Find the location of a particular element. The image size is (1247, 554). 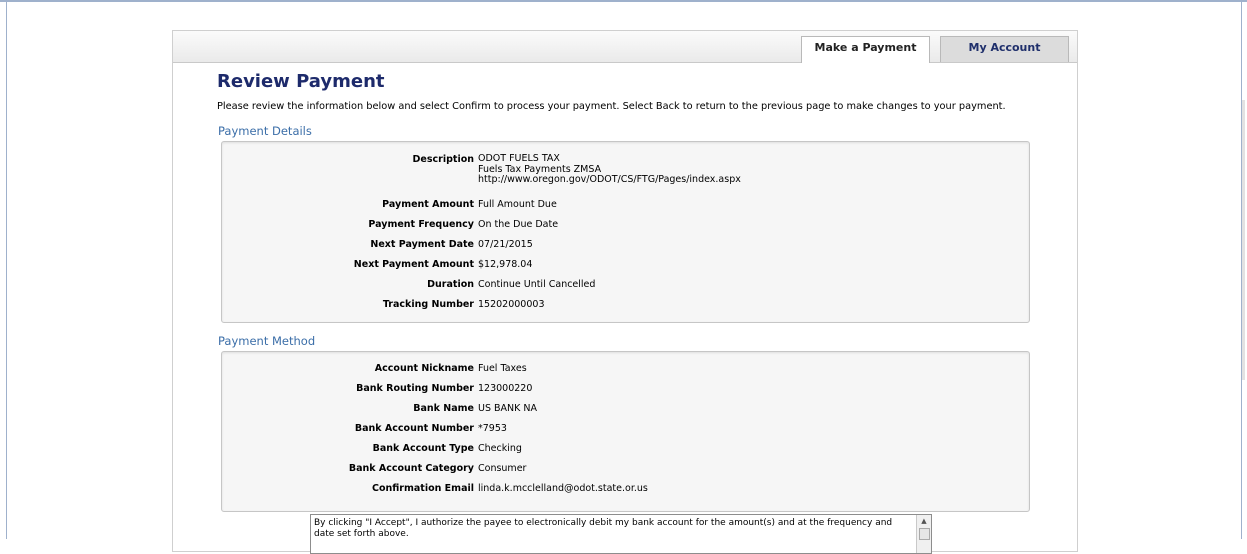

payment-method-heading: Payment Method is located at coordinates (267, 341).